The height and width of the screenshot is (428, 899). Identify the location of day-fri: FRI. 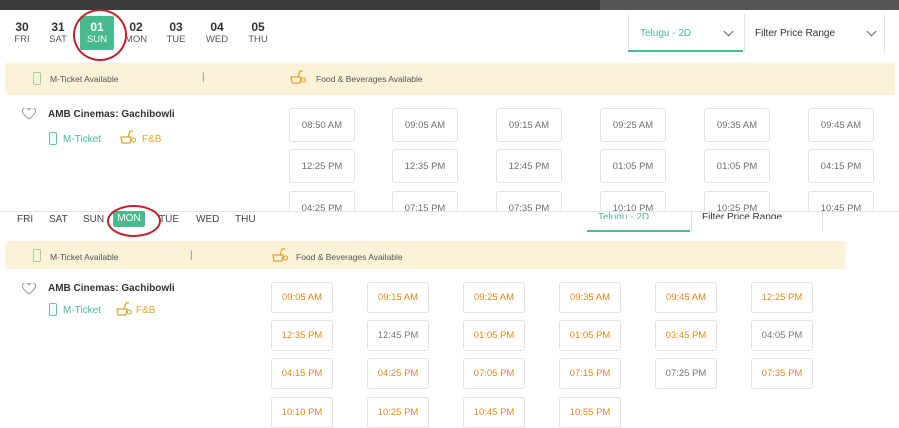
(25, 219).